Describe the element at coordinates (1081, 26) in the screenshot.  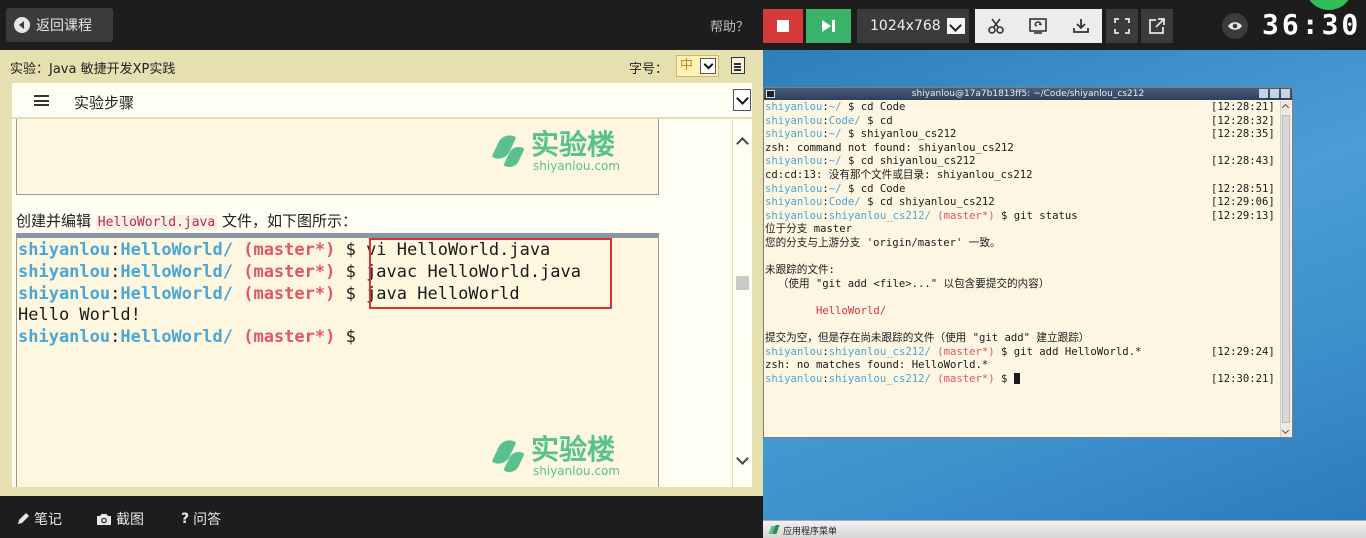
I see `download-icon` at that location.